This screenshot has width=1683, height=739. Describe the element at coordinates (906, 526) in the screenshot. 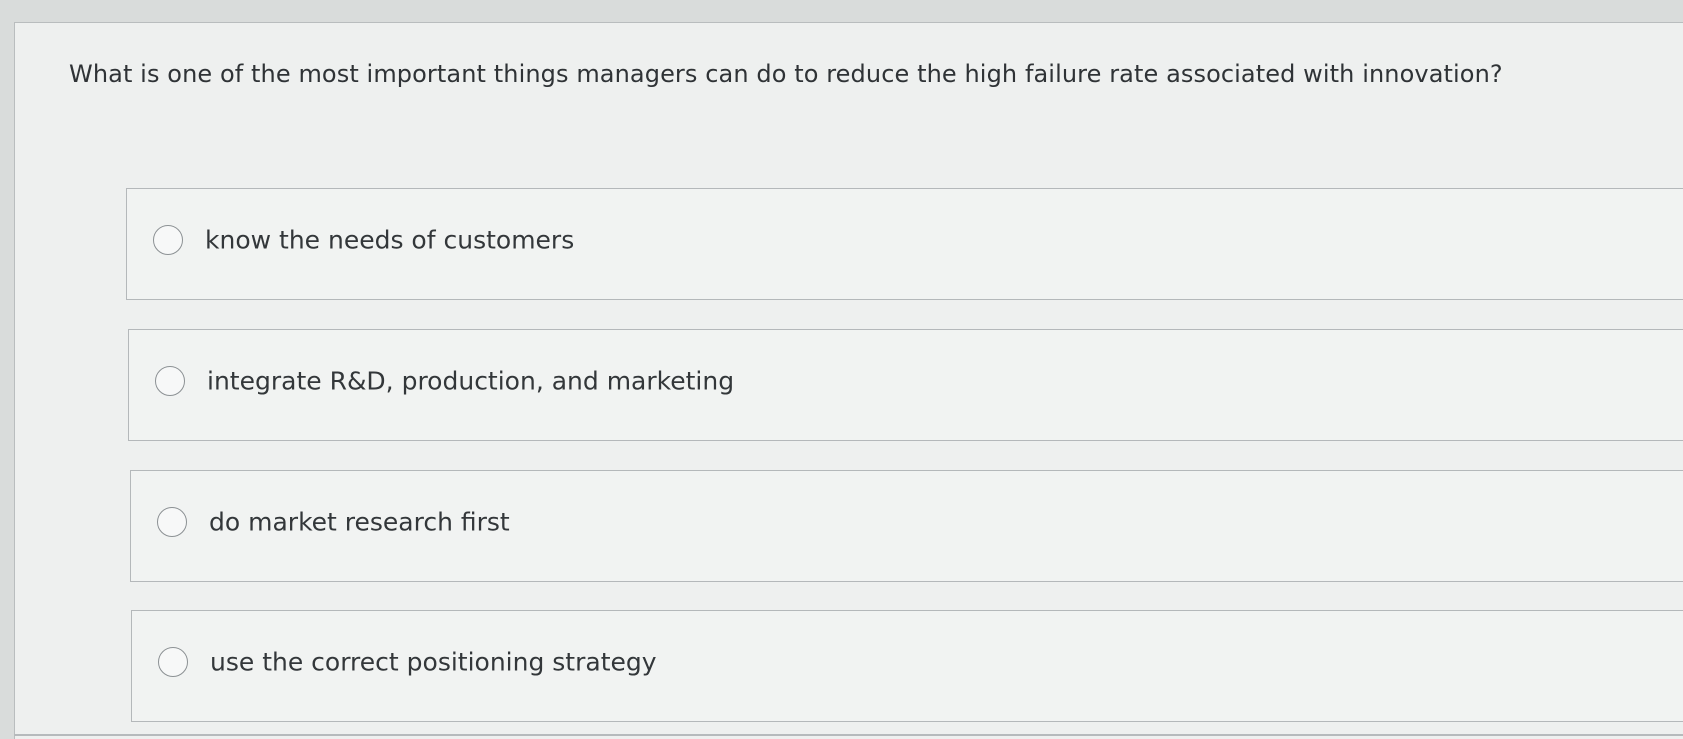

I see `answer-option: do market research first` at that location.